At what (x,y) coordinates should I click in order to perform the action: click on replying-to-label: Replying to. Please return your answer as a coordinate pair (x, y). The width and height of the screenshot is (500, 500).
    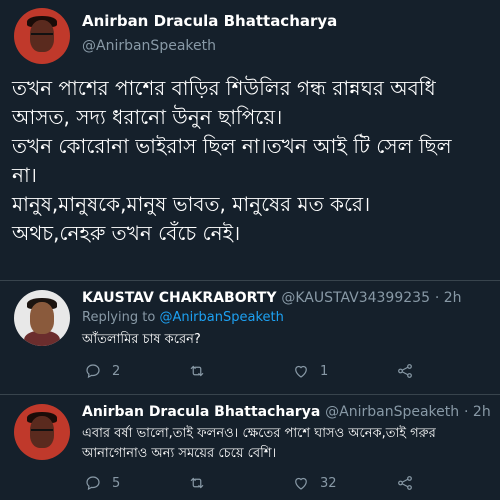
    Looking at the image, I should click on (121, 317).